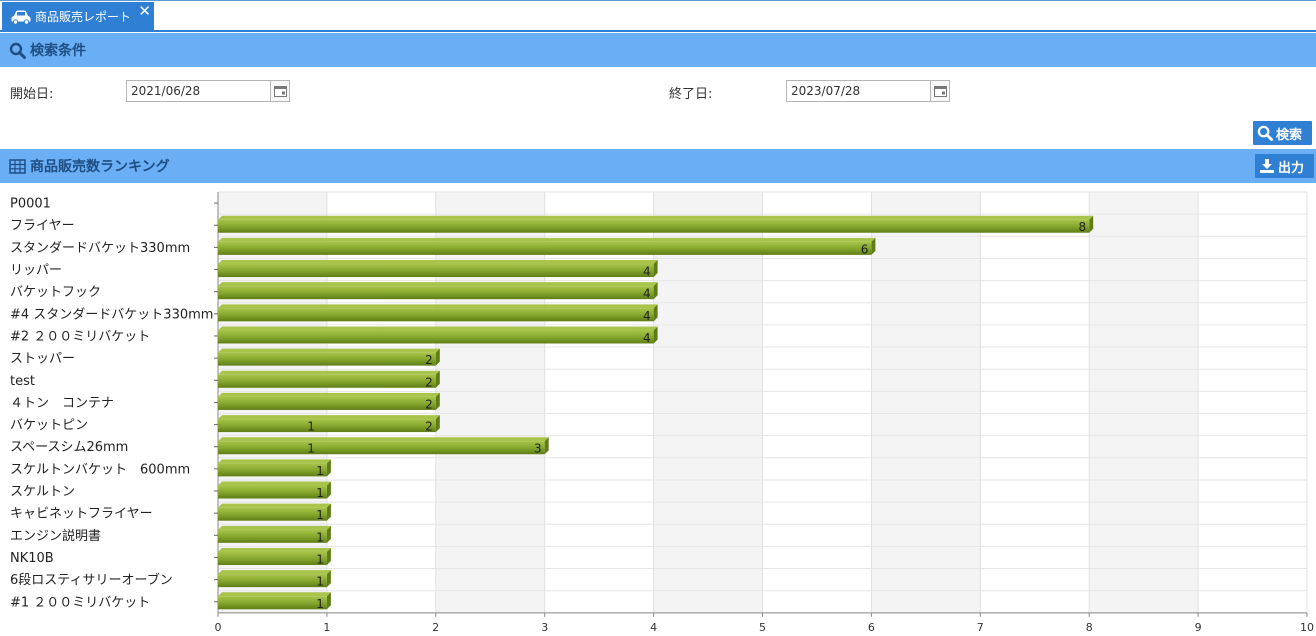 The image size is (1316, 636). I want to click on category-label: リッパー, so click(36, 270).